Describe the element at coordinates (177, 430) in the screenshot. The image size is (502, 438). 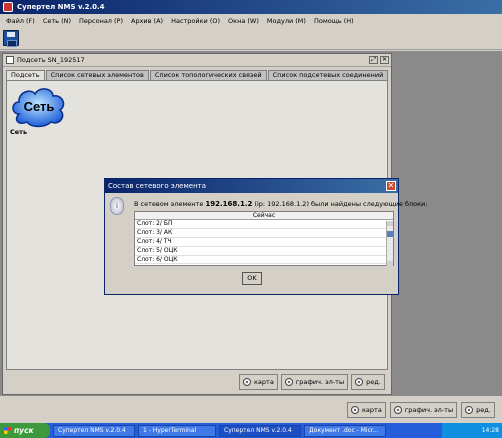
I see `taskbar-item: 1 - HyperTerminal` at that location.